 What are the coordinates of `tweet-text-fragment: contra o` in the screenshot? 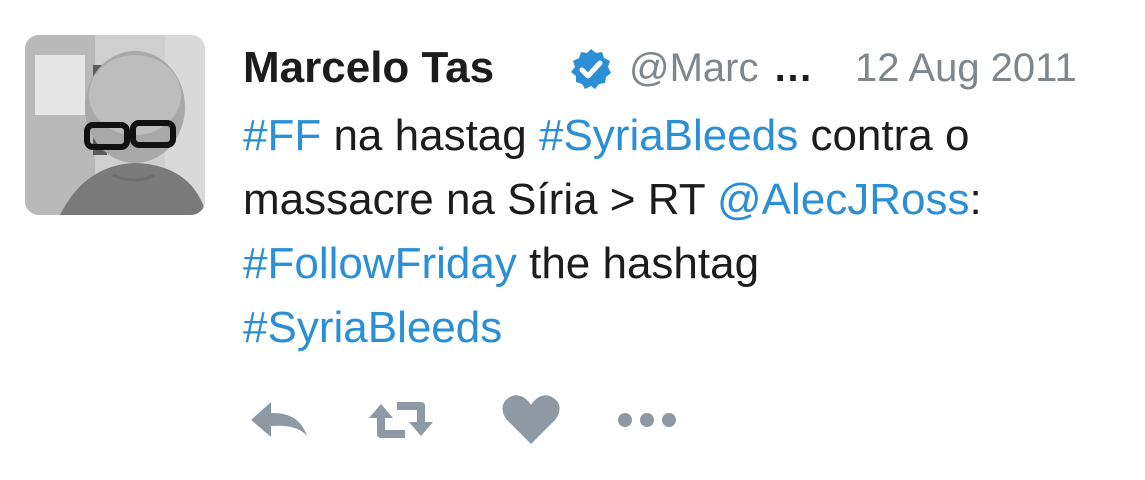 It's located at (884, 135).